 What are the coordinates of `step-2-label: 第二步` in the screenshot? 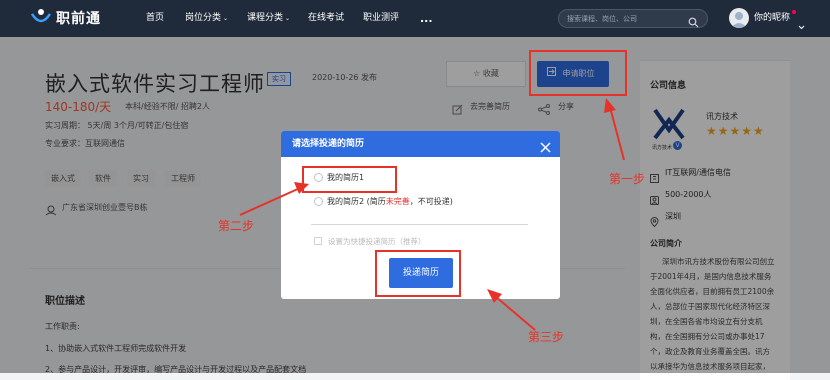 It's located at (236, 226).